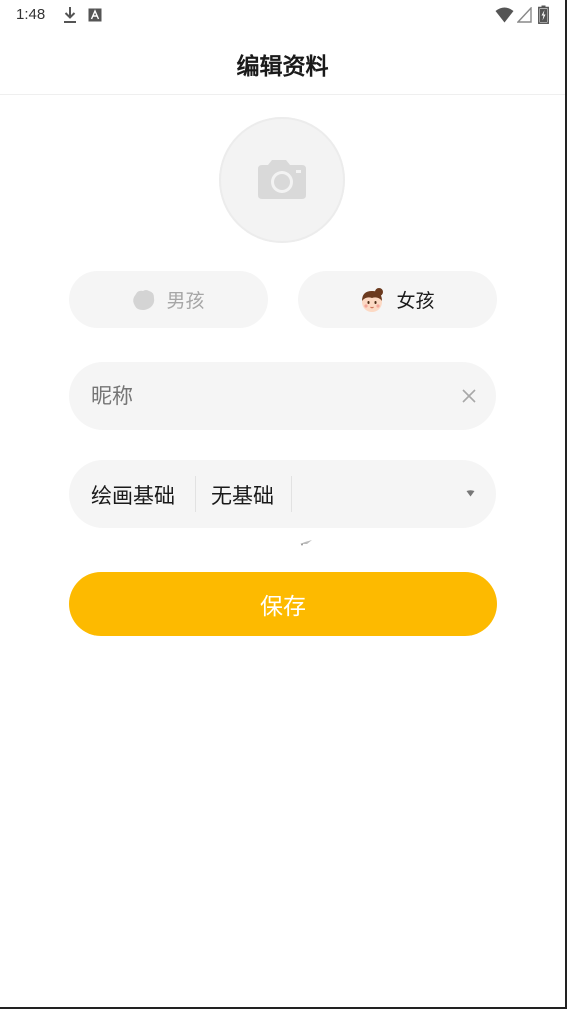 The width and height of the screenshot is (567, 1009). What do you see at coordinates (95, 15) in the screenshot?
I see `a-badge-icon` at bounding box center [95, 15].